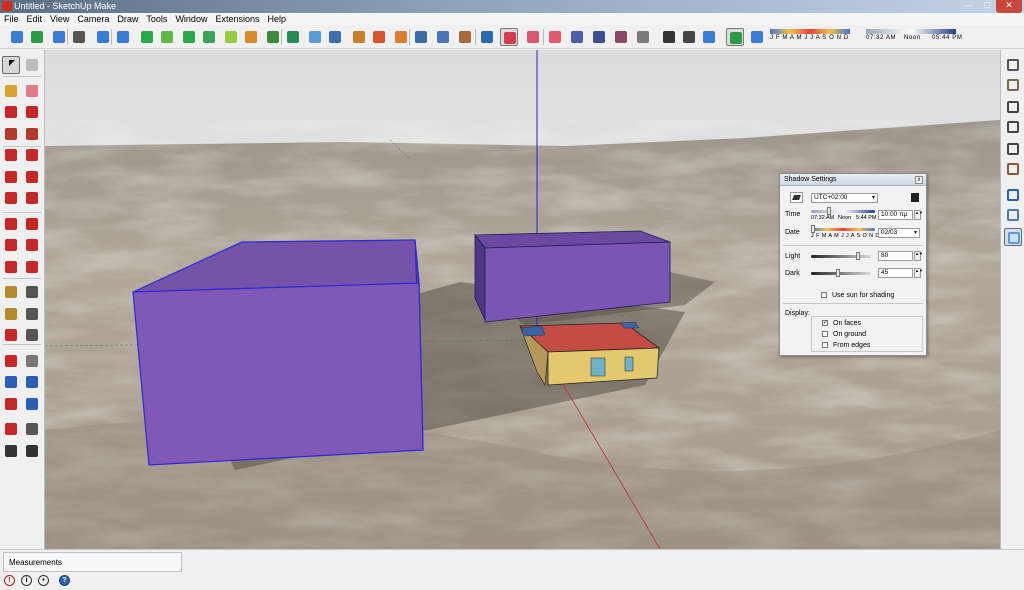  Describe the element at coordinates (915, 197) in the screenshot. I see `collapse-details-icon` at that location.